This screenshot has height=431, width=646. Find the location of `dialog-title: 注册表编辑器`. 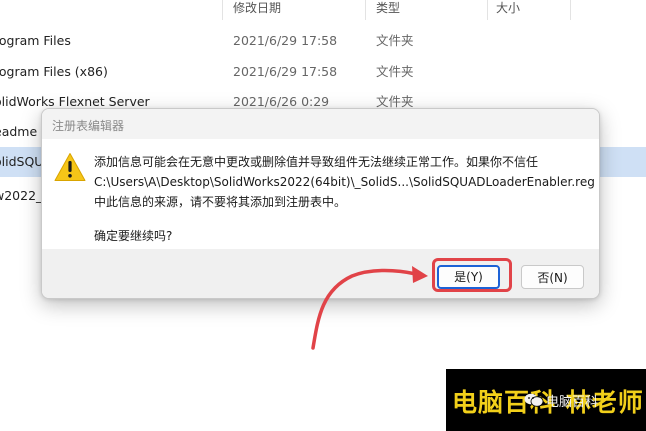

dialog-title: 注册表编辑器 is located at coordinates (88, 126).